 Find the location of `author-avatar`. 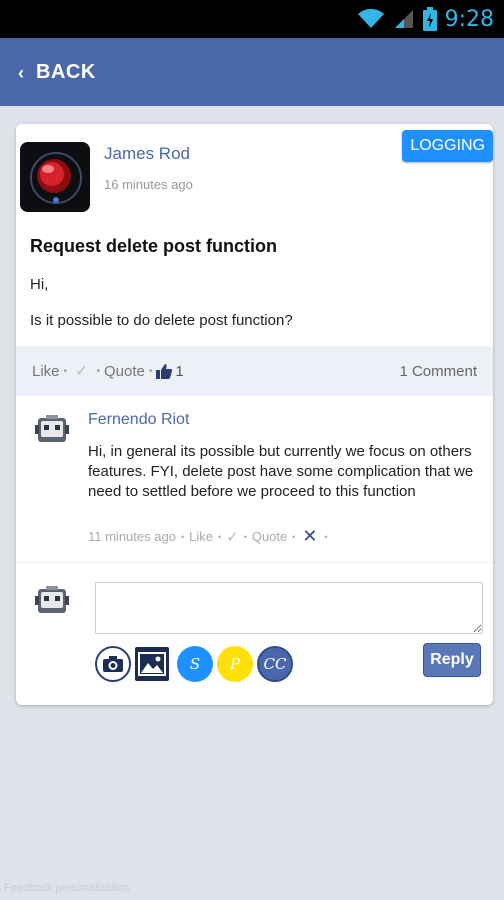

author-avatar is located at coordinates (55, 177).